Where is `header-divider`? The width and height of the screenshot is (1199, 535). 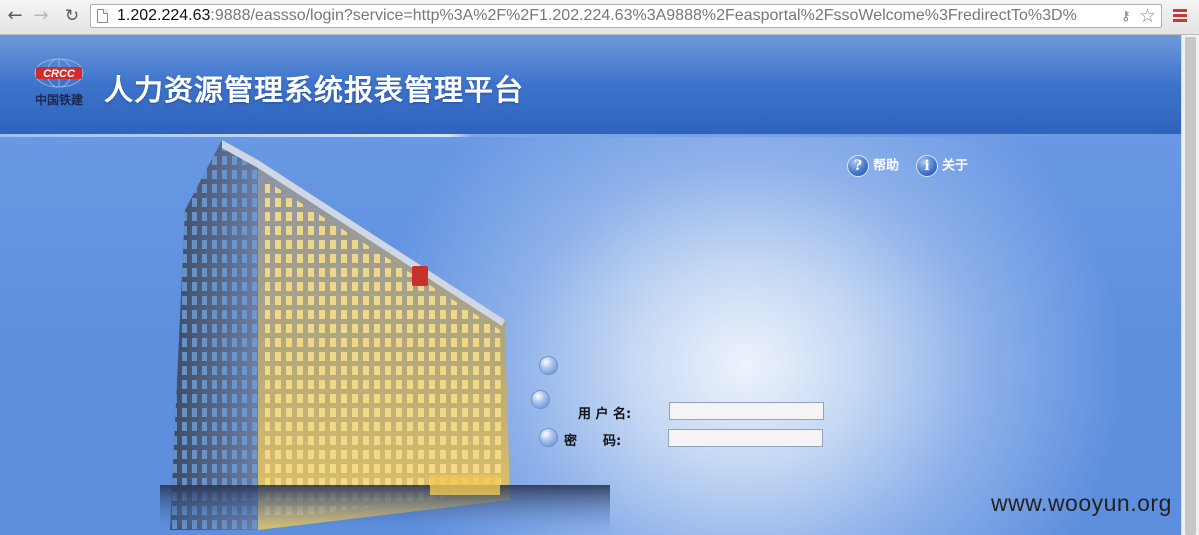
header-divider is located at coordinates (590, 135).